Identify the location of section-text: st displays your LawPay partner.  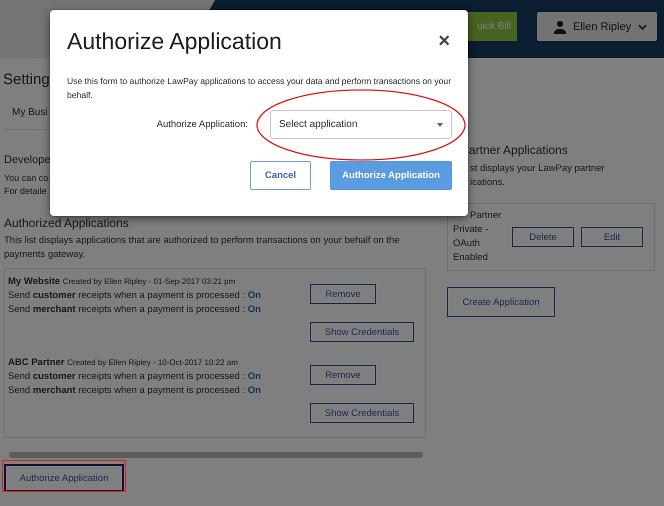
(537, 169).